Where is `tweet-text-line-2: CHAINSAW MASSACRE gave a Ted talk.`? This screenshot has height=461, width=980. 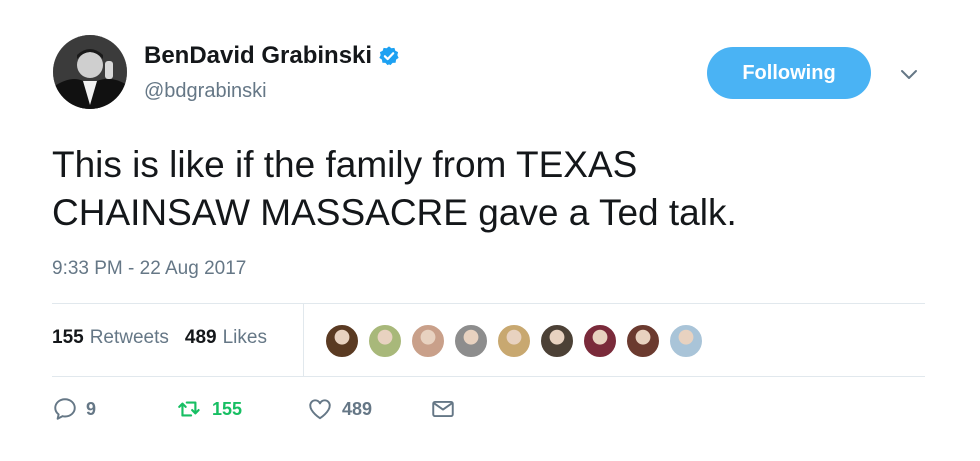
tweet-text-line-2: CHAINSAW MASSACRE gave a Ted talk. is located at coordinates (394, 212).